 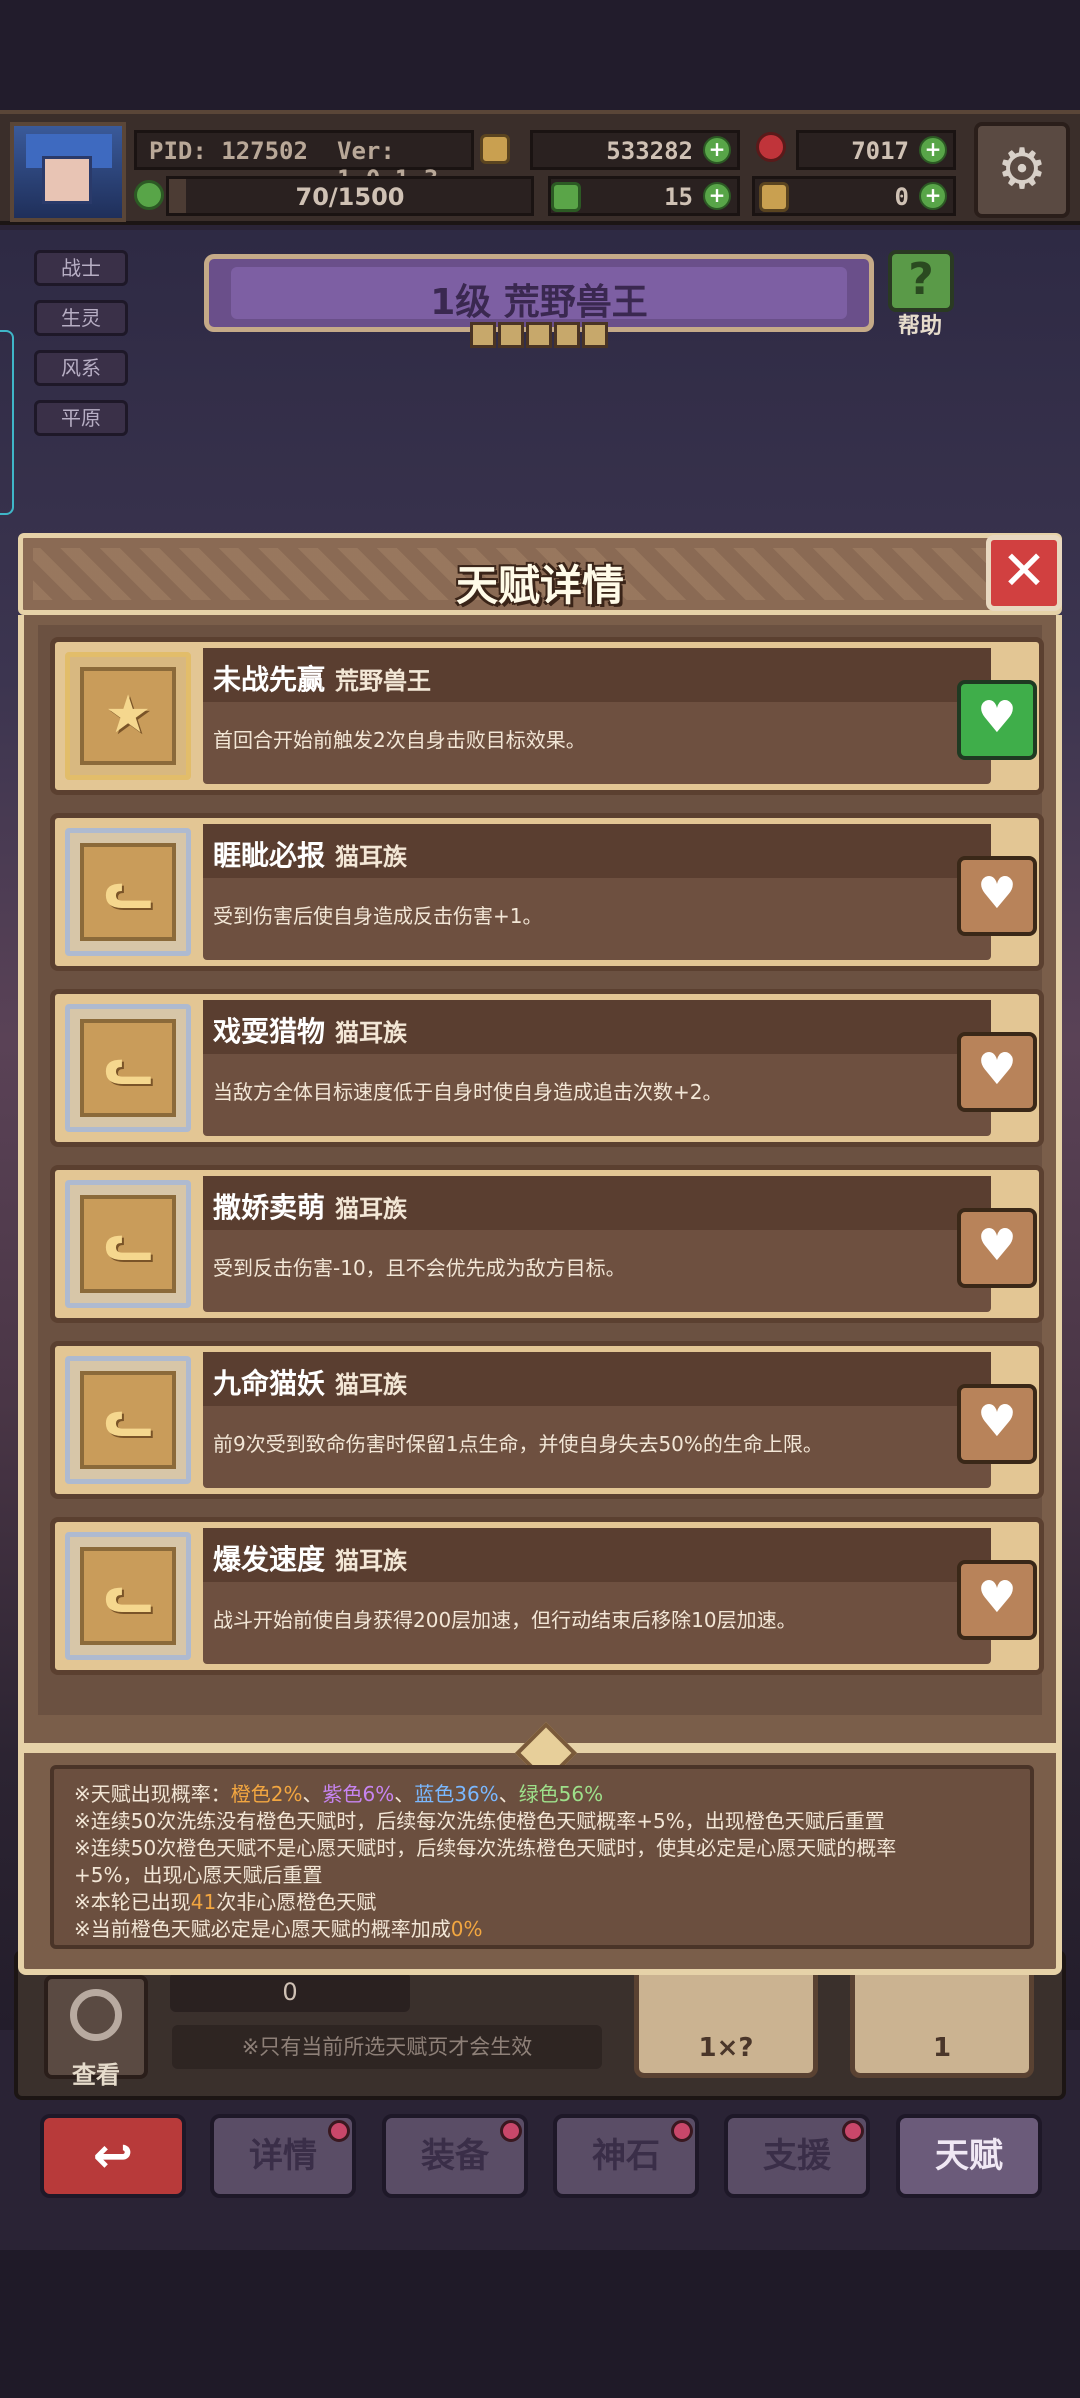 What do you see at coordinates (378, 916) in the screenshot?
I see `talent-description: 受到伤害后使自身造成反击伤害+1。` at bounding box center [378, 916].